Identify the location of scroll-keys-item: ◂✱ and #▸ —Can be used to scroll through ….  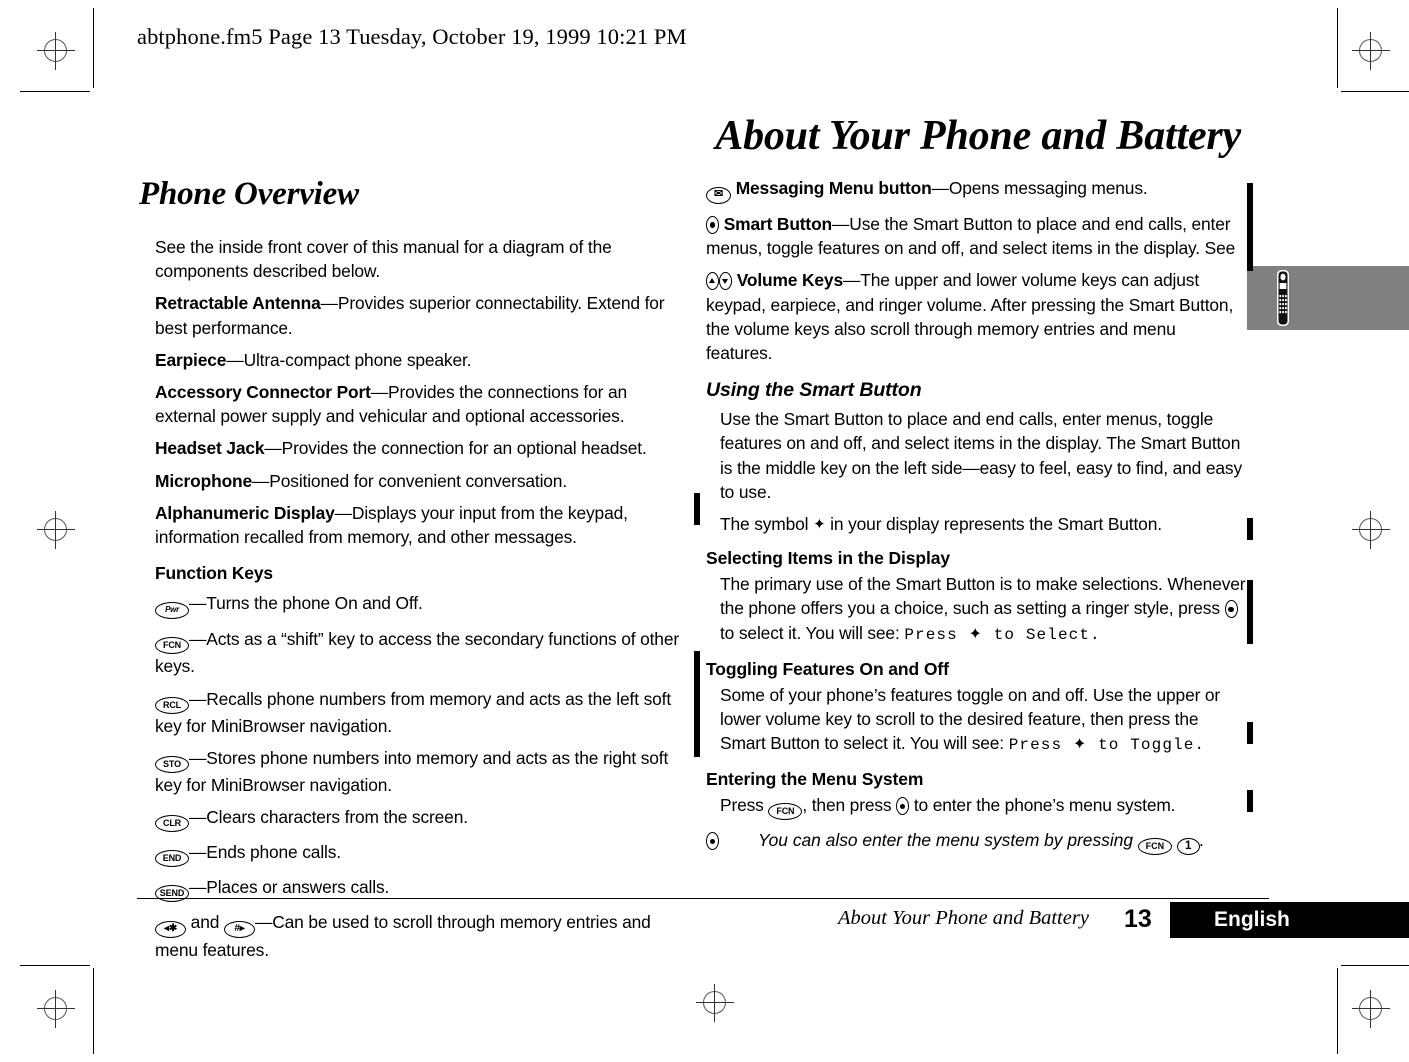
(421, 936).